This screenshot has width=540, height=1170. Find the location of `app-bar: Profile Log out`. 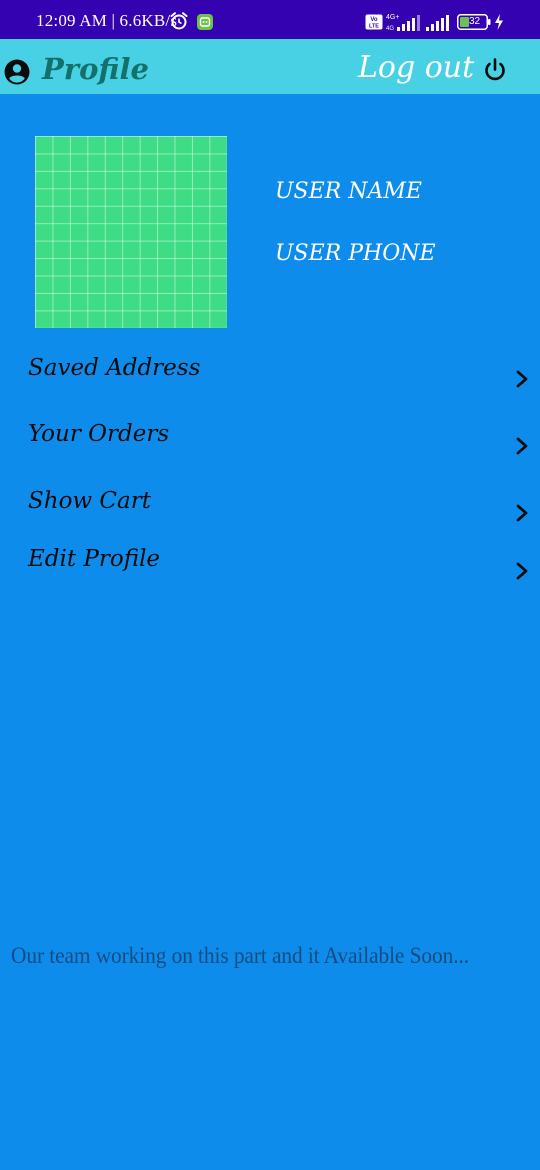

app-bar: Profile Log out is located at coordinates (270, 66).